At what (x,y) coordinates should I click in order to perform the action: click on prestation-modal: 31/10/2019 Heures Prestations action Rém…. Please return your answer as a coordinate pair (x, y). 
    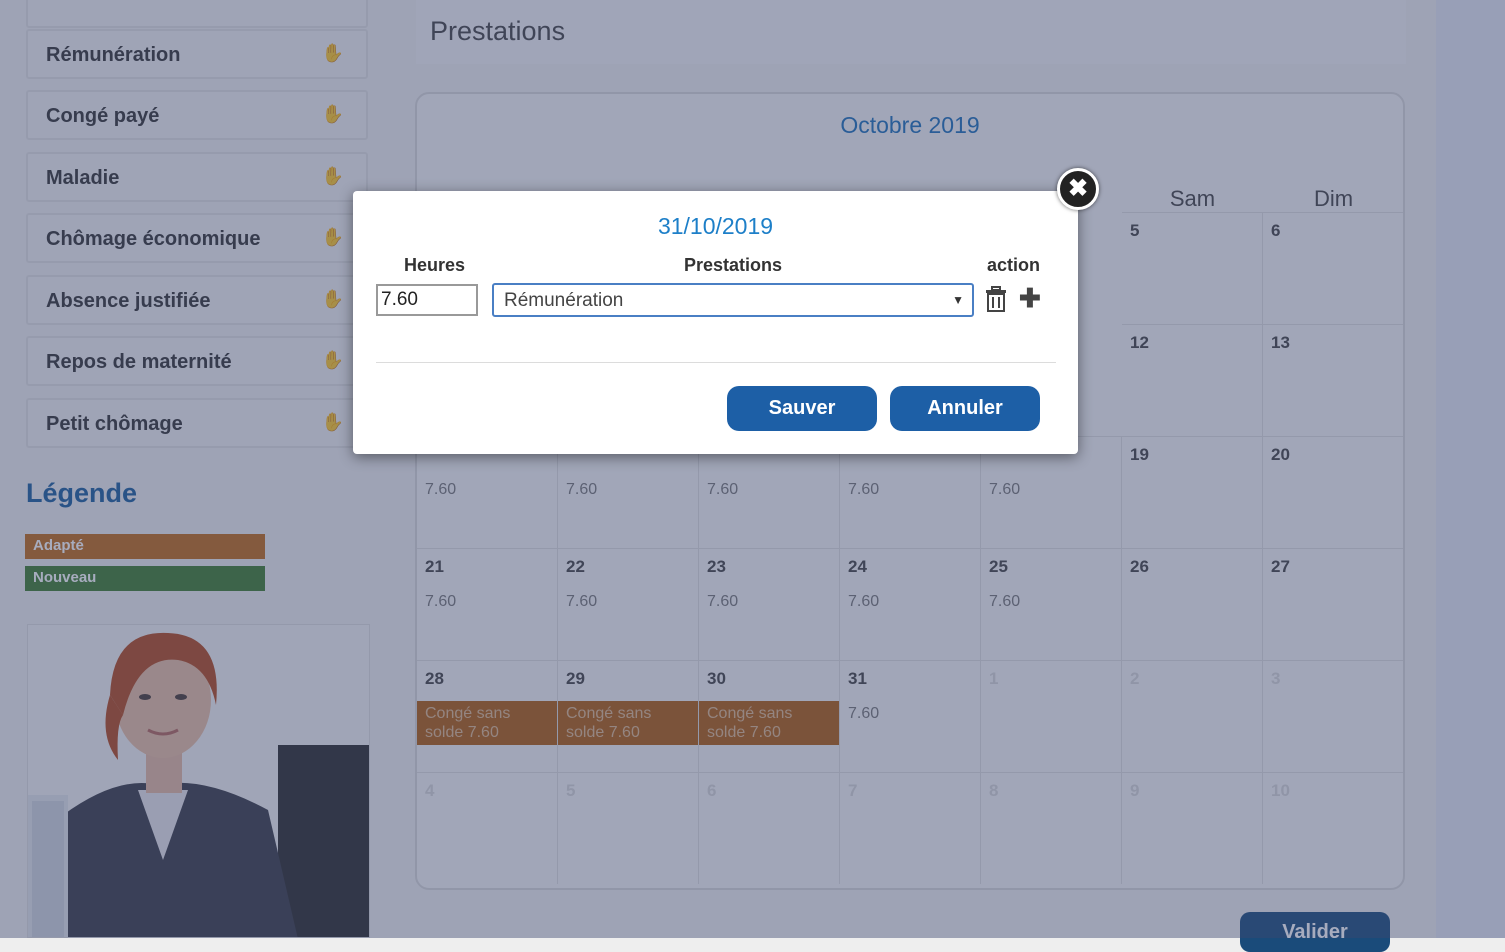
    Looking at the image, I should click on (715, 322).